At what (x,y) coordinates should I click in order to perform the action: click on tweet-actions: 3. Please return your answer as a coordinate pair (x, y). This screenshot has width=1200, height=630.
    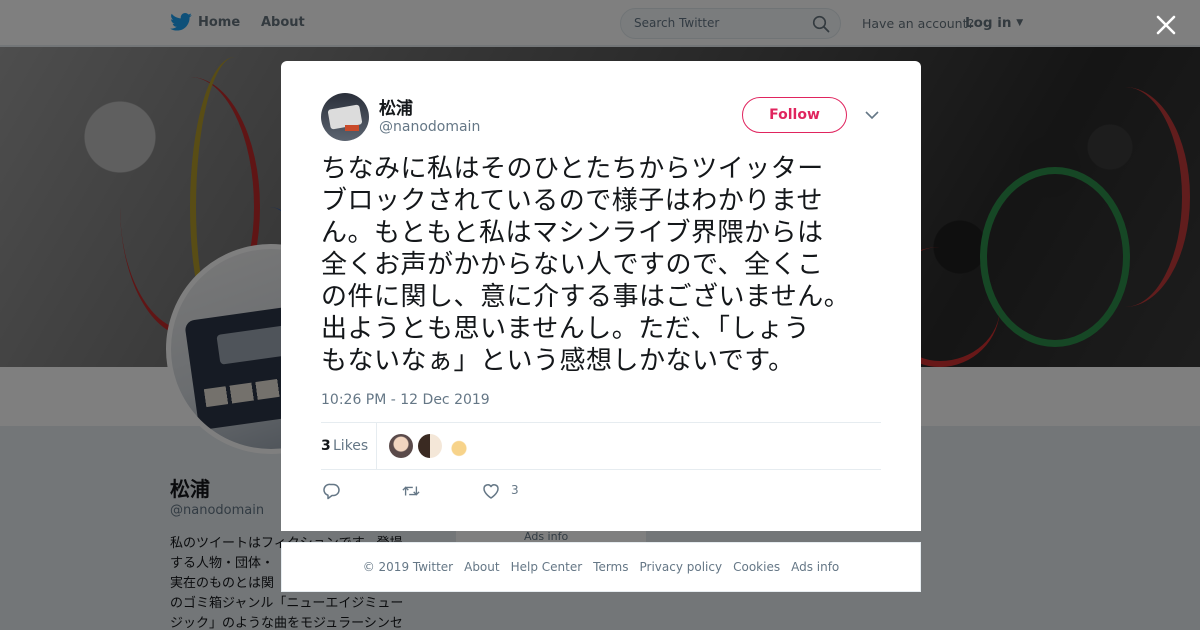
    Looking at the image, I should click on (601, 491).